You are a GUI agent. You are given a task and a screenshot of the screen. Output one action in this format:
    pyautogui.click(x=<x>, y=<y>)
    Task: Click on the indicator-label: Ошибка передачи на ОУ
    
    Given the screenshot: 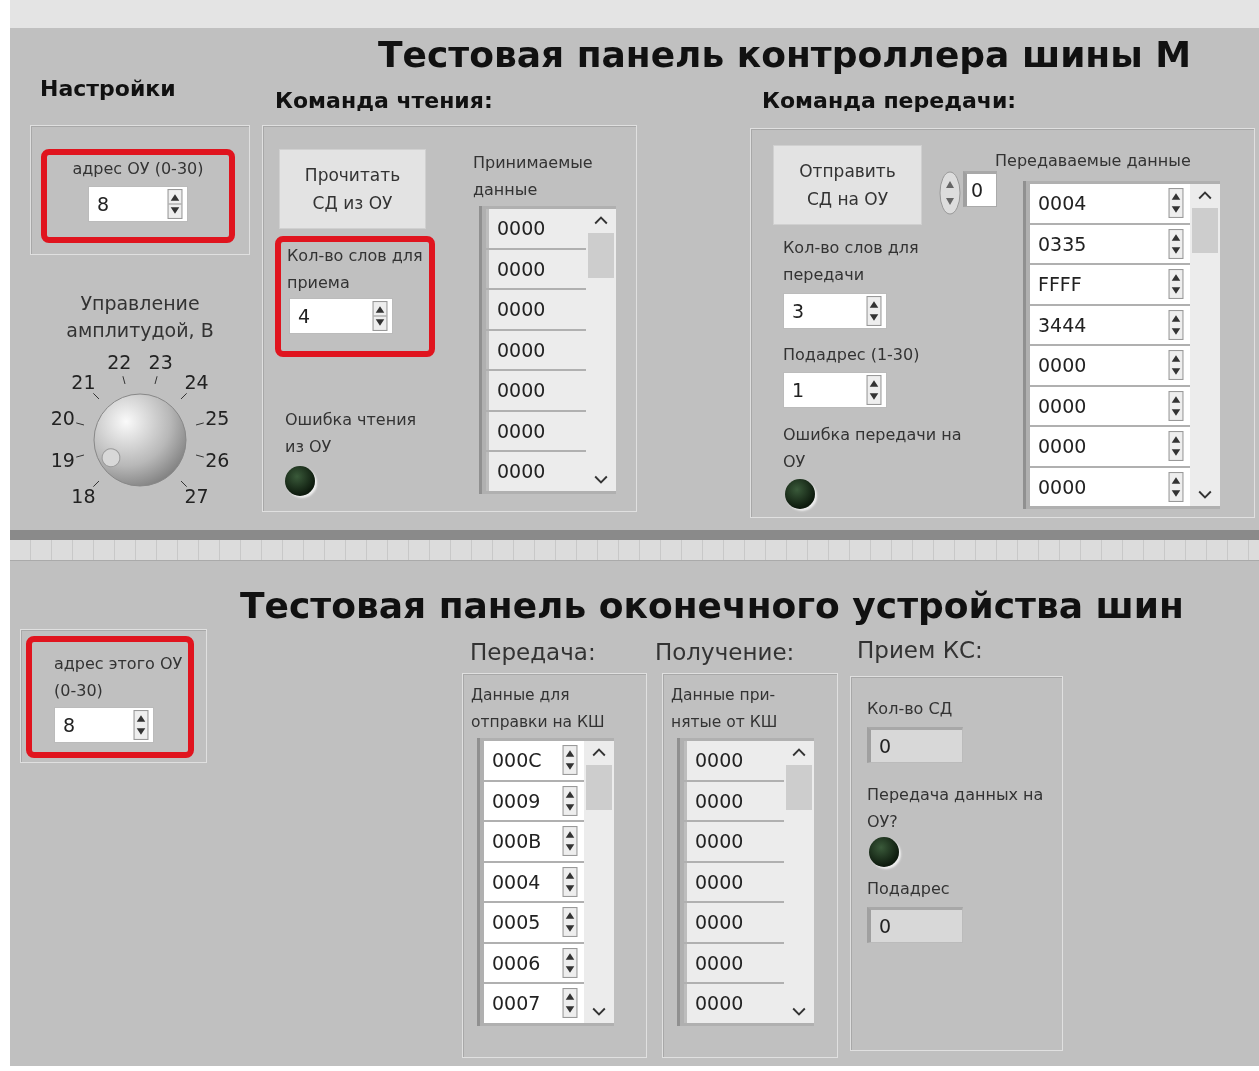 What is the action you would take?
    pyautogui.click(x=873, y=448)
    